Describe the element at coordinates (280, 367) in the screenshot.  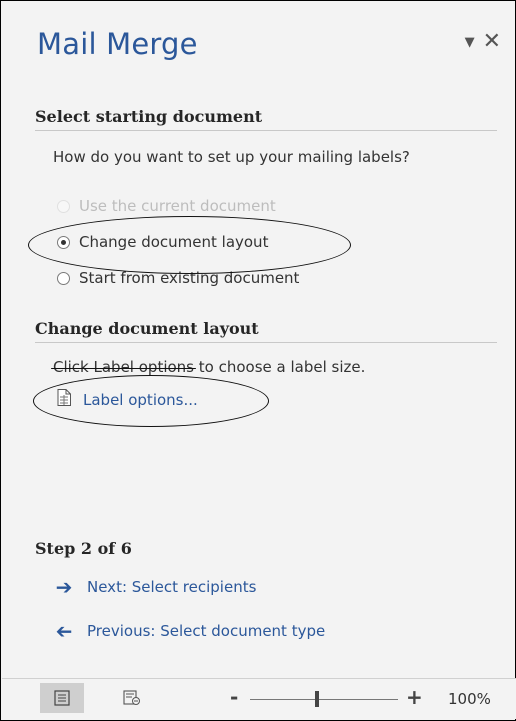
I see `instruction-suffix: to choose a label size.` at that location.